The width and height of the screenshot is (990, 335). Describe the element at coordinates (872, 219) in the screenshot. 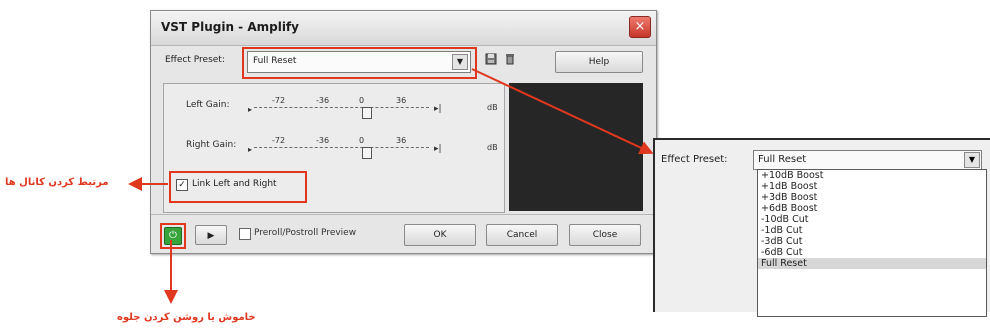

I see `list-item: -10dB Cut` at that location.